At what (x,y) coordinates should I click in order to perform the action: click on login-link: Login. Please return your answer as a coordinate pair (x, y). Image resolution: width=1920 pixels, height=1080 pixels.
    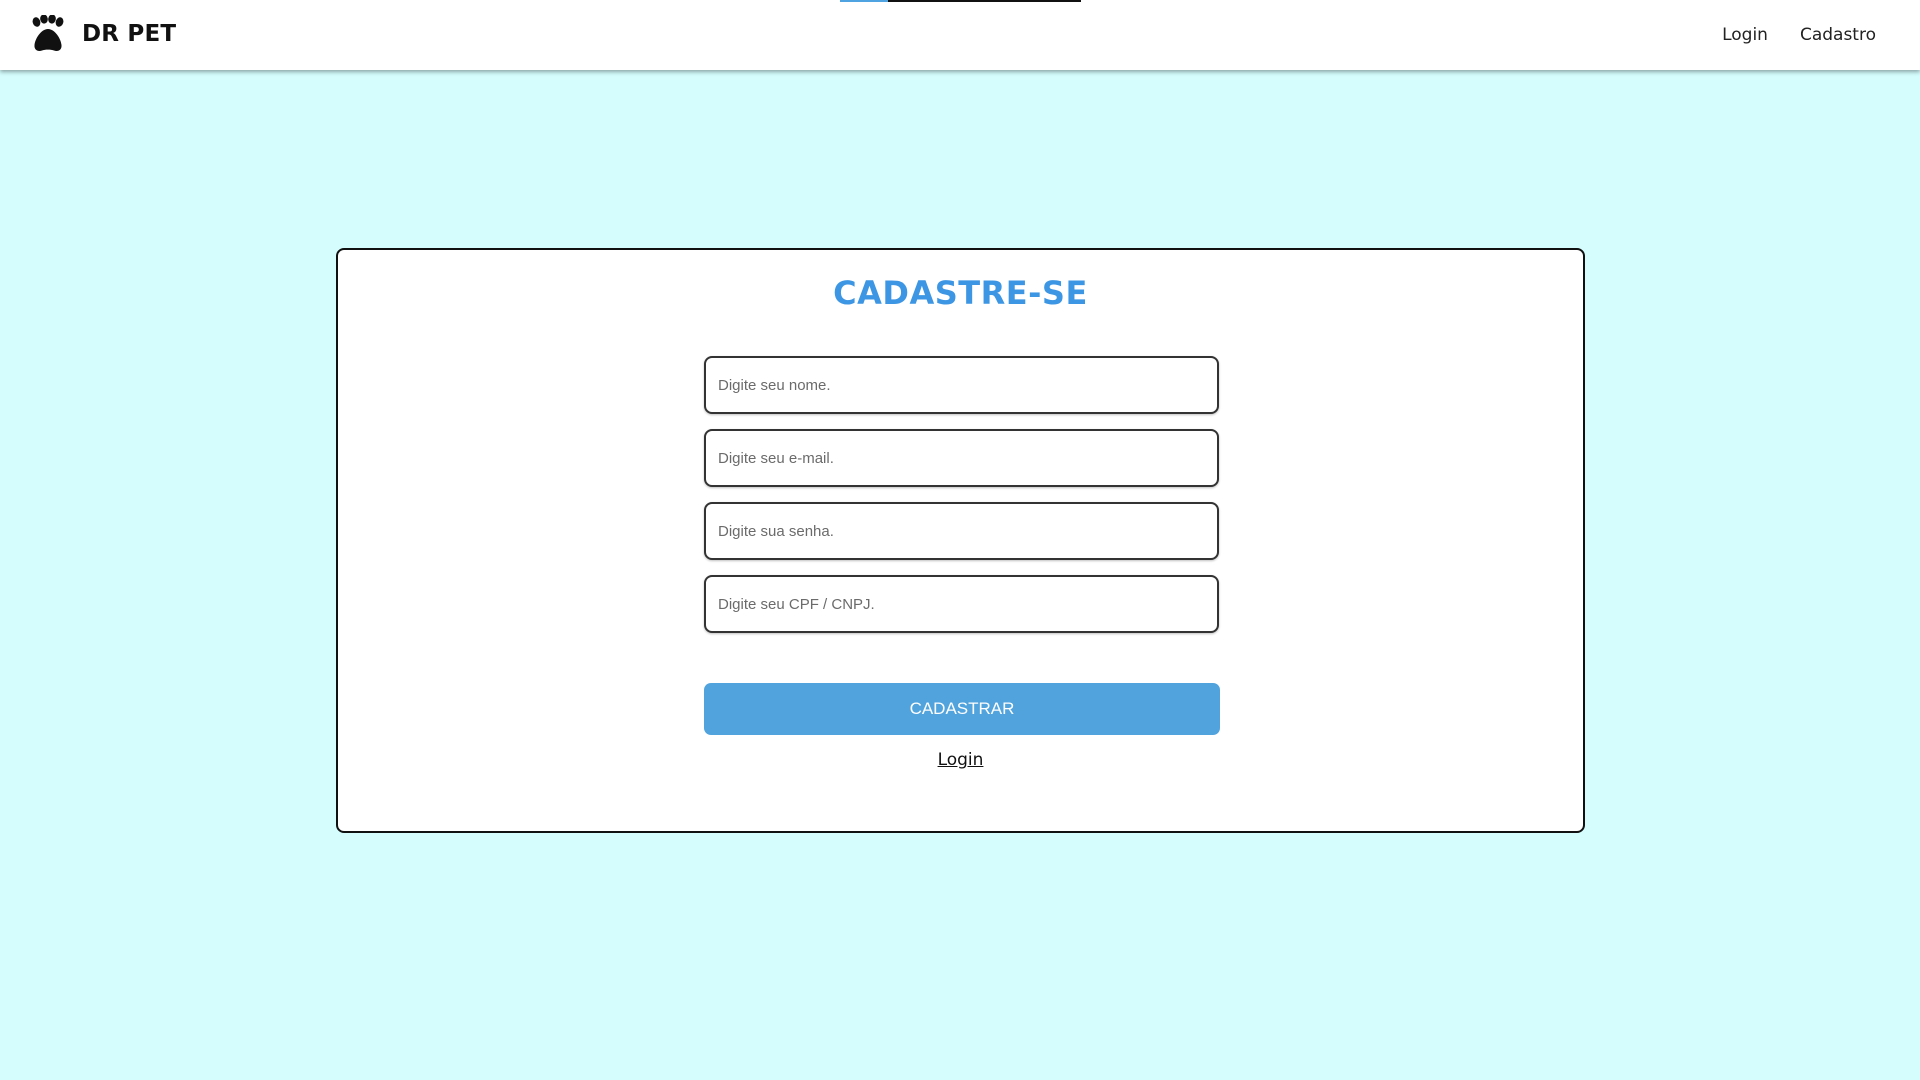
    Looking at the image, I should click on (961, 760).